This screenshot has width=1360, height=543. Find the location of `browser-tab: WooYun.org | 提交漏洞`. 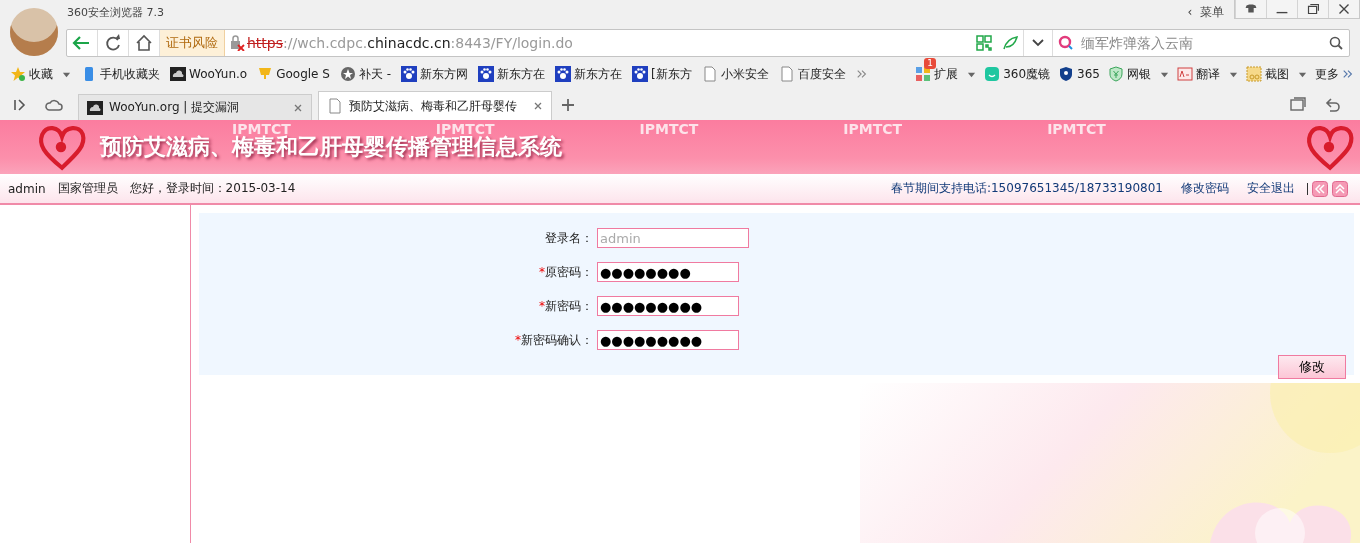

browser-tab: WooYun.org | 提交漏洞 is located at coordinates (195, 107).